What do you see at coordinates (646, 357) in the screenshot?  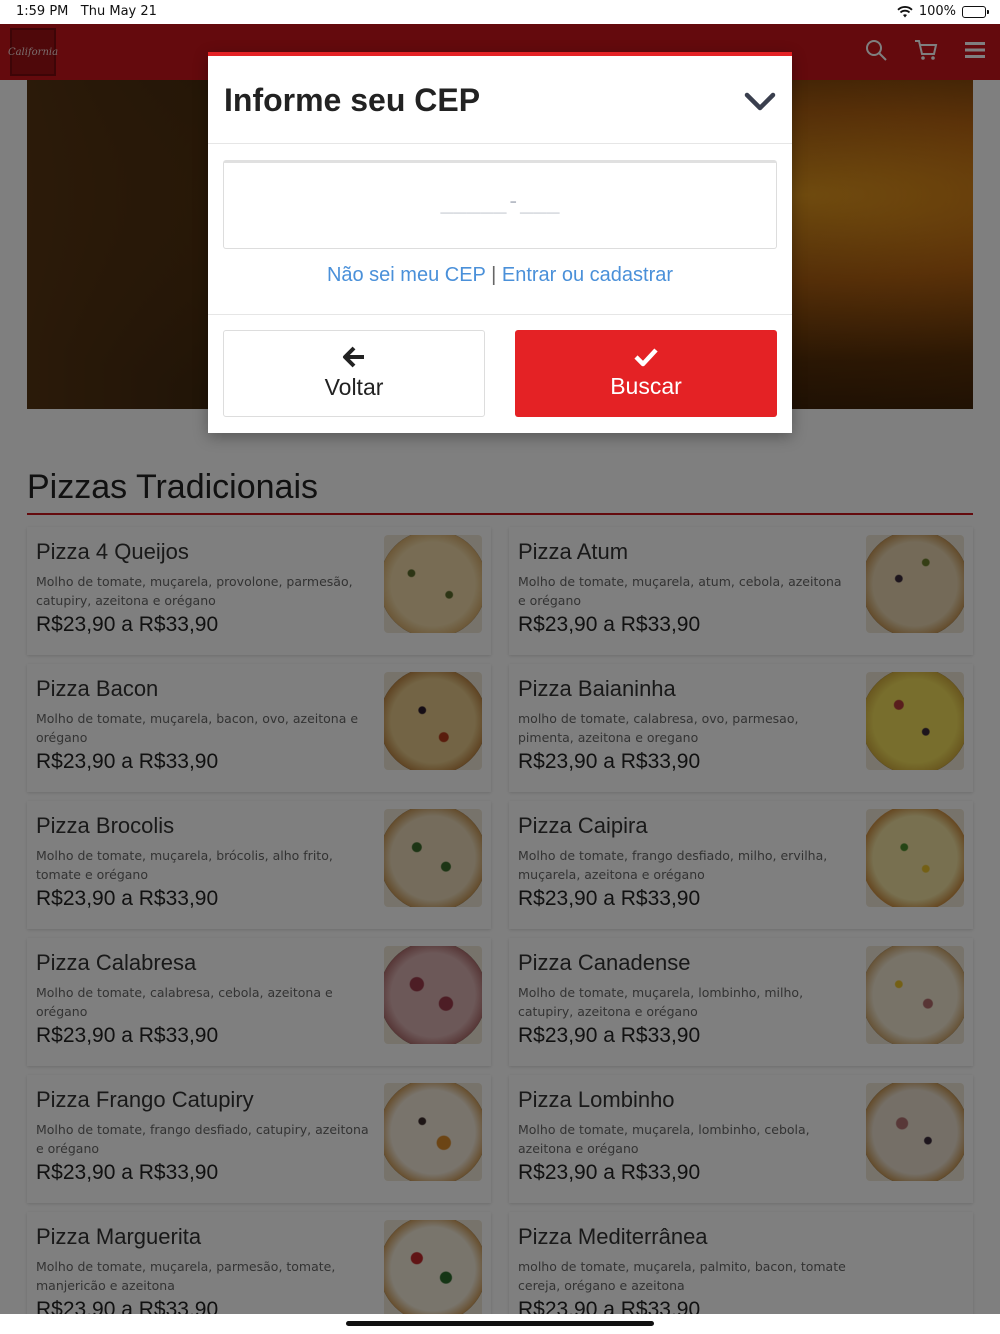 I see `check-icon` at bounding box center [646, 357].